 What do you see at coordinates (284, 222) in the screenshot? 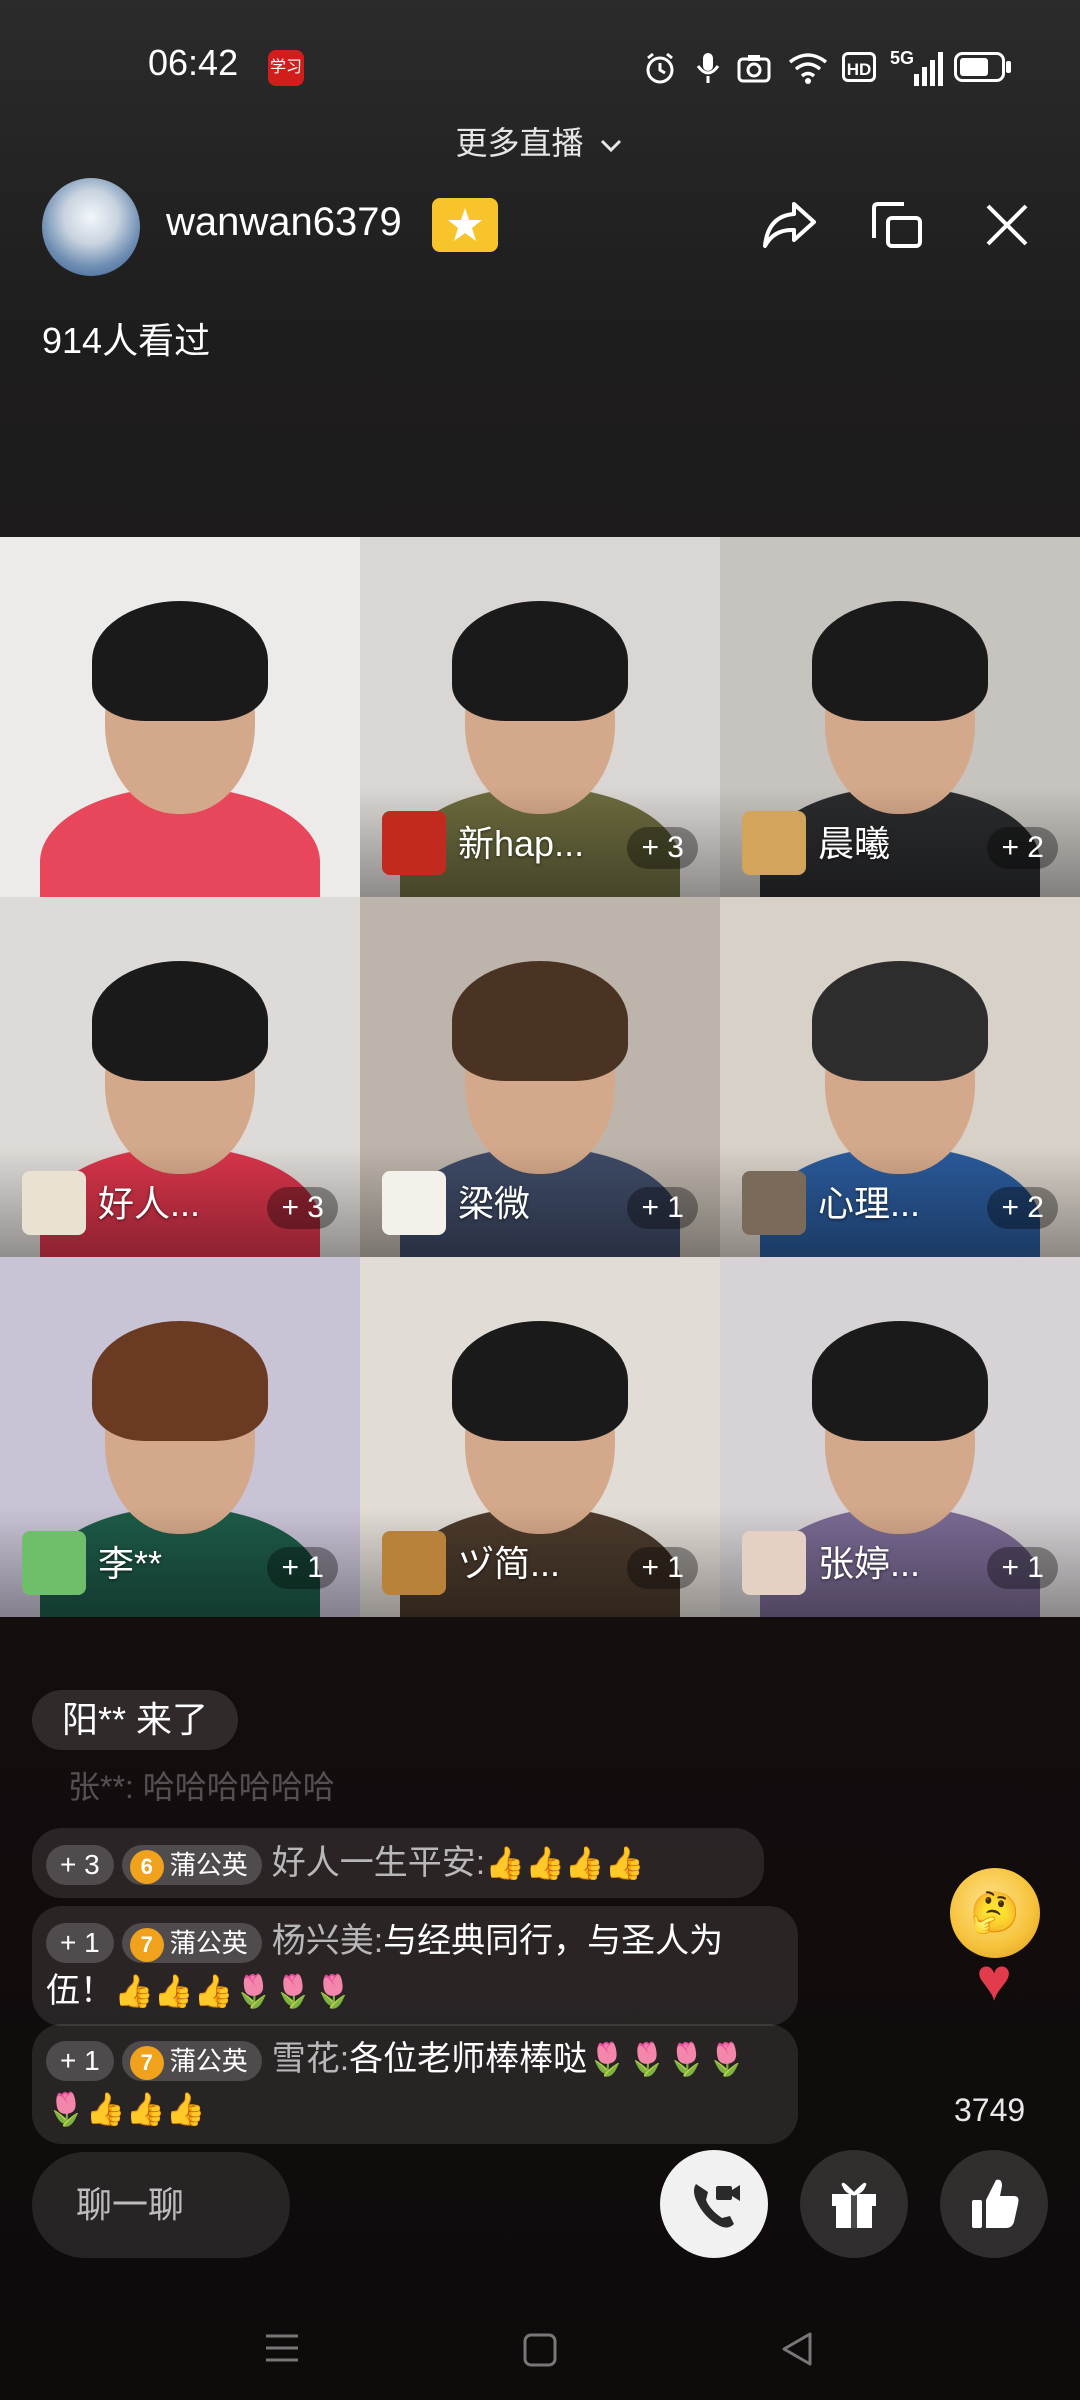
I see `host-name: wanwan6379` at bounding box center [284, 222].